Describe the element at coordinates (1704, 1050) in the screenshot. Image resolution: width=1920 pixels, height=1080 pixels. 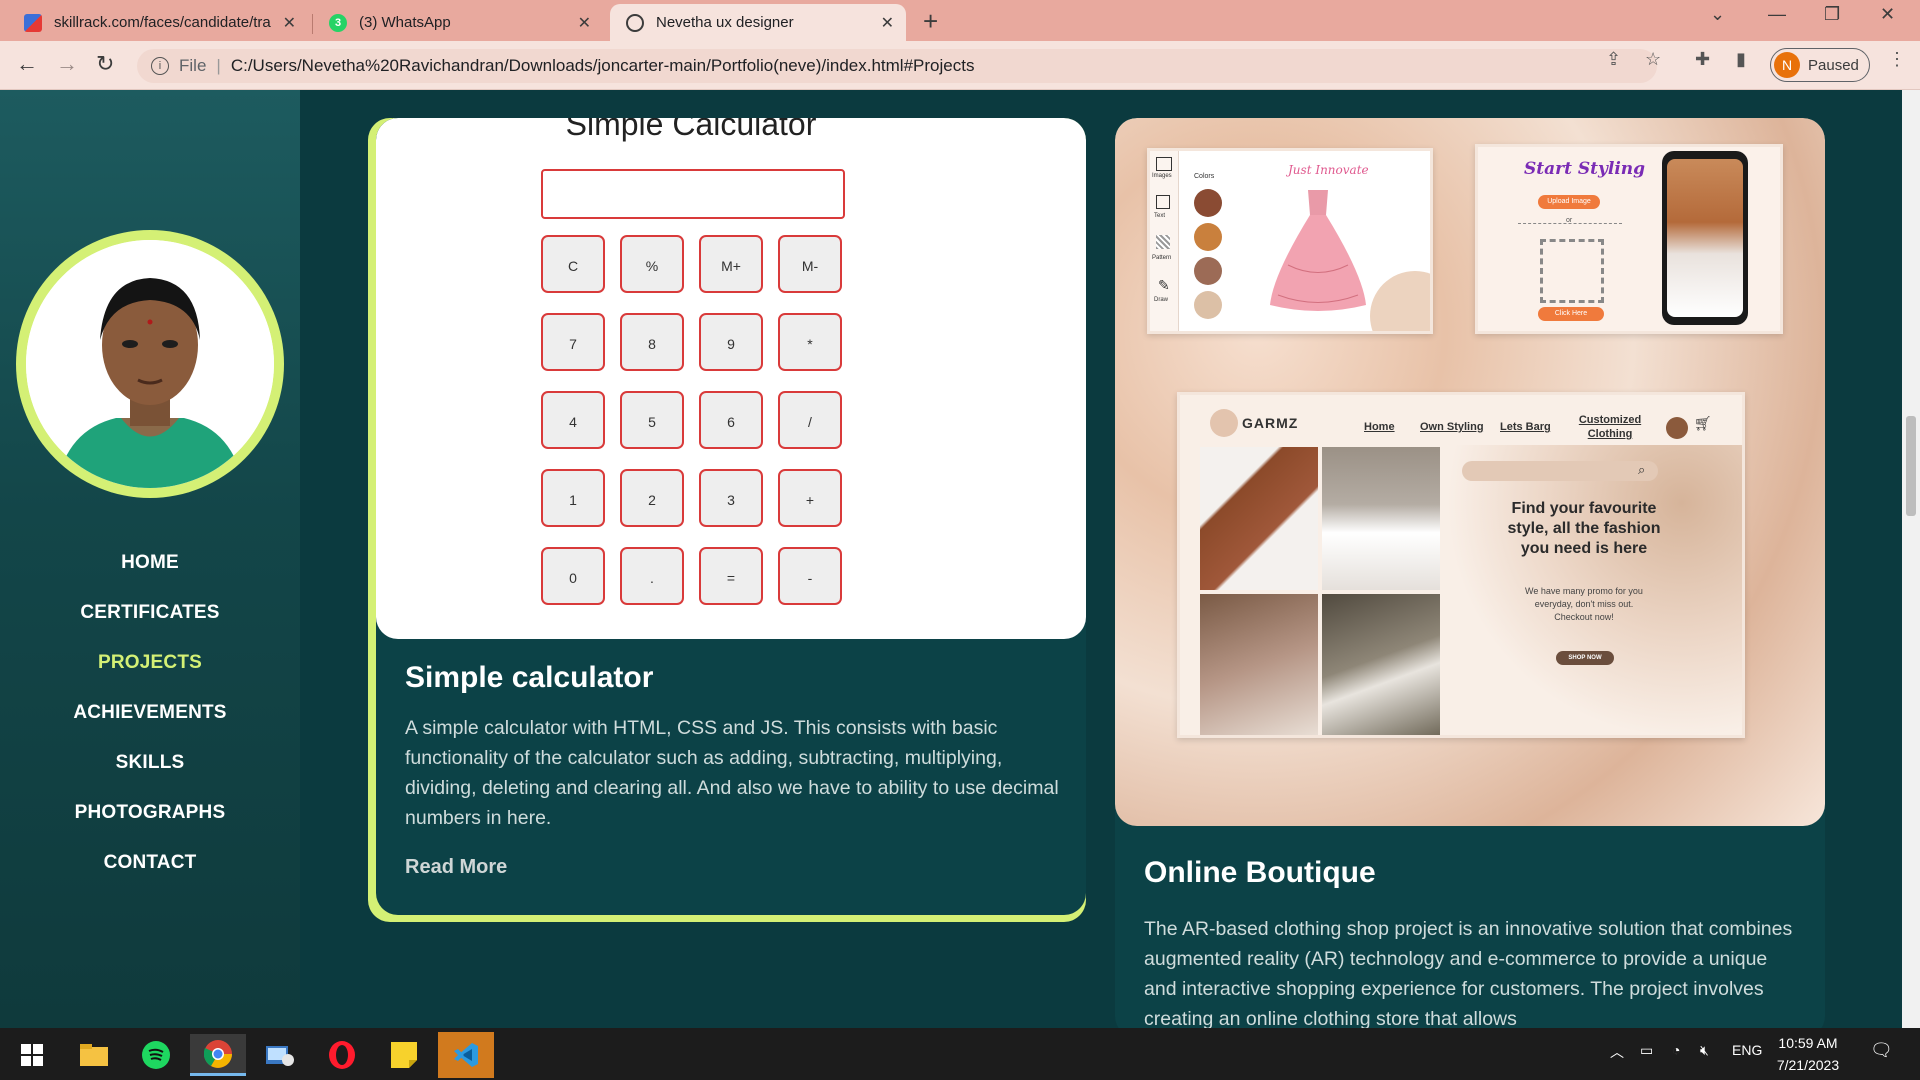
I see `volume-muted-icon: 🔇︎` at that location.